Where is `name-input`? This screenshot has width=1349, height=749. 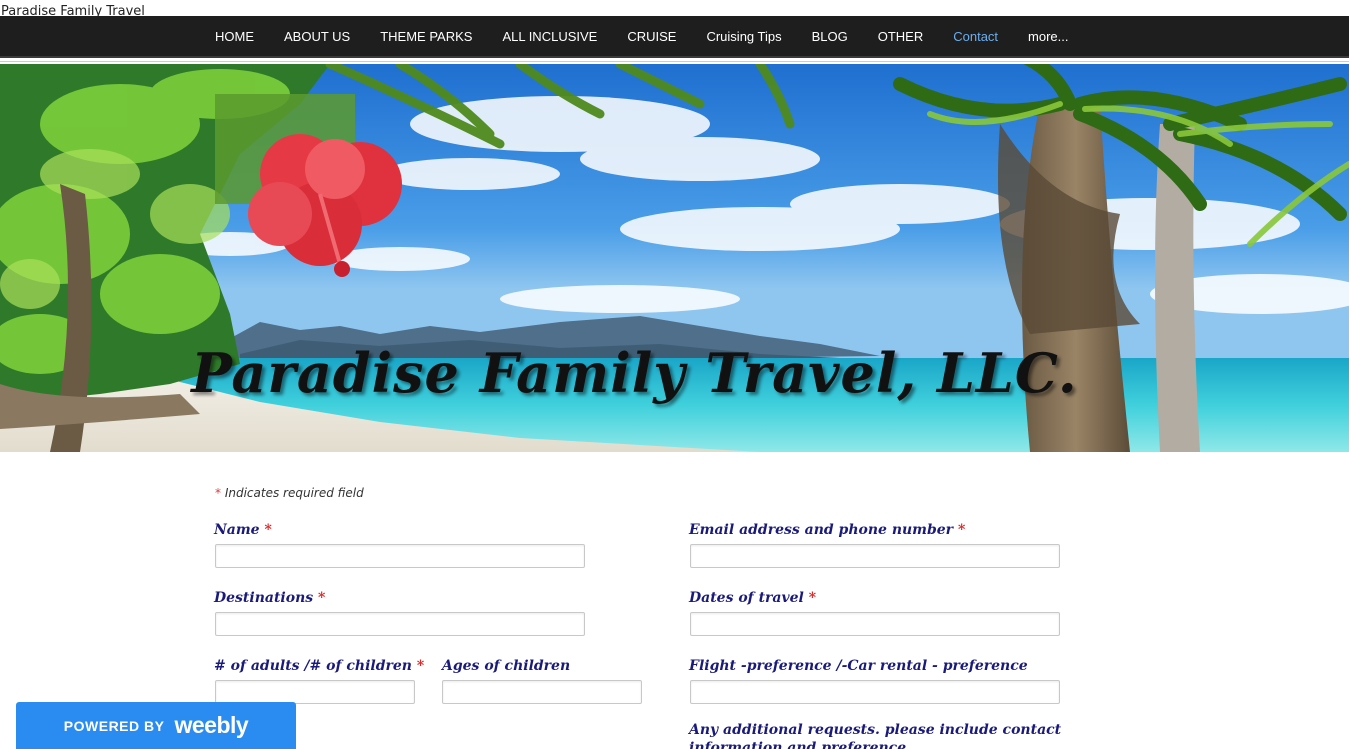
name-input is located at coordinates (400, 556).